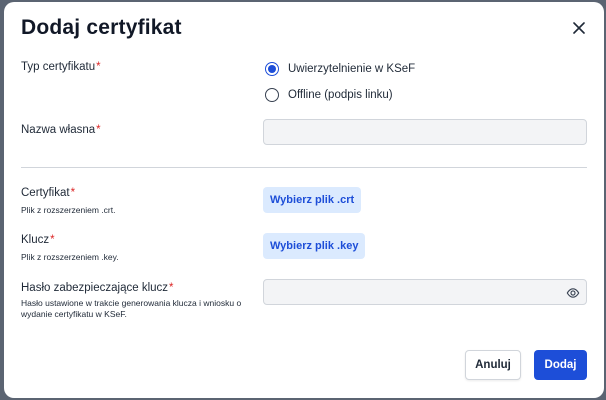 This screenshot has height=400, width=606. What do you see at coordinates (425, 132) in the screenshot?
I see `custom-name-input` at bounding box center [425, 132].